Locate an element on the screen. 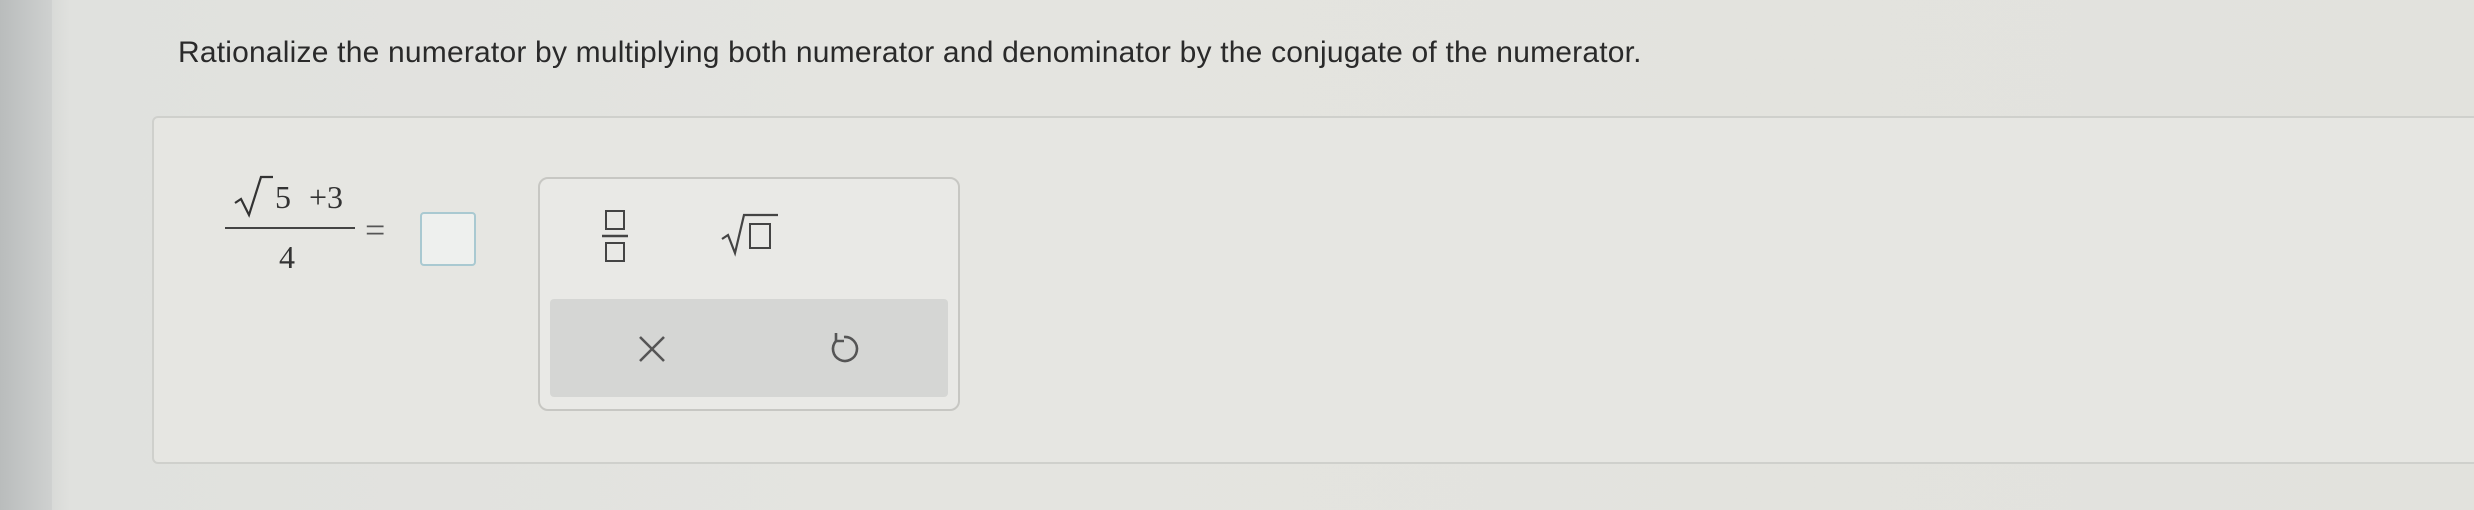 This screenshot has width=2474, height=510. clear-button is located at coordinates (652, 349).